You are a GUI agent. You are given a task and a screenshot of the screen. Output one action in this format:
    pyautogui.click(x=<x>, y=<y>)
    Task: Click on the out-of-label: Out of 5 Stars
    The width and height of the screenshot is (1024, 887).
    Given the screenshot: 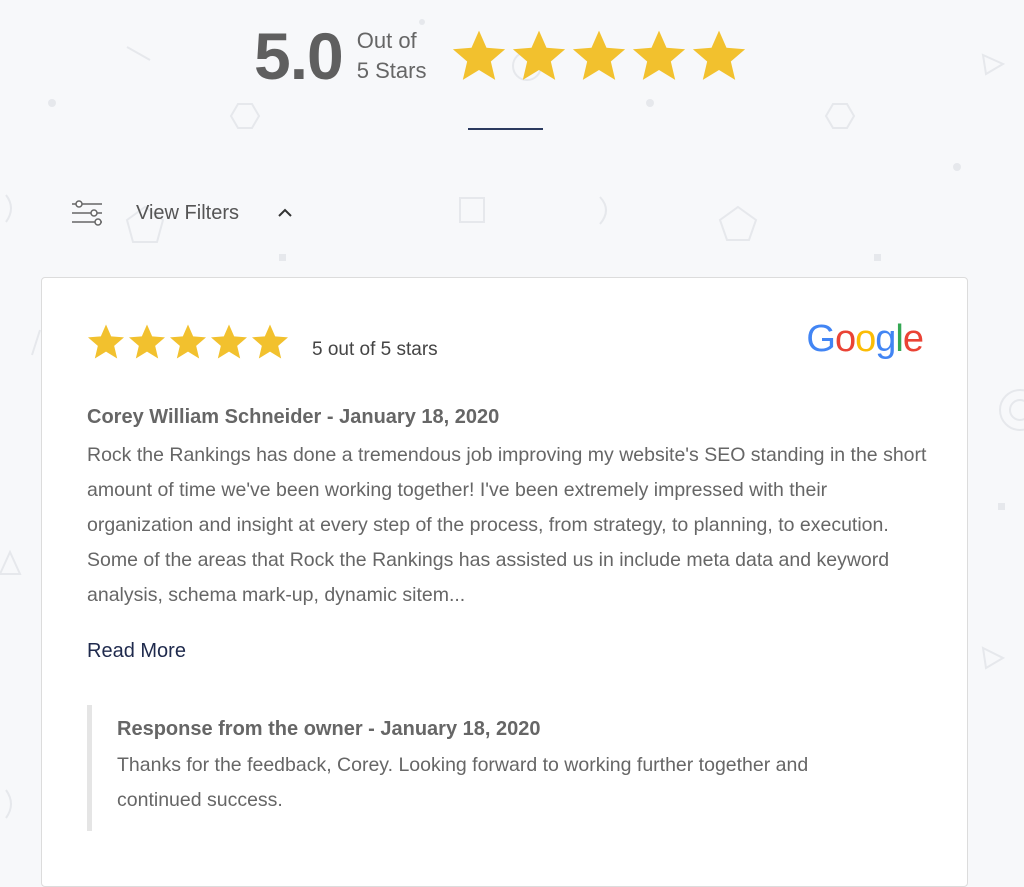 What is the action you would take?
    pyautogui.click(x=392, y=56)
    